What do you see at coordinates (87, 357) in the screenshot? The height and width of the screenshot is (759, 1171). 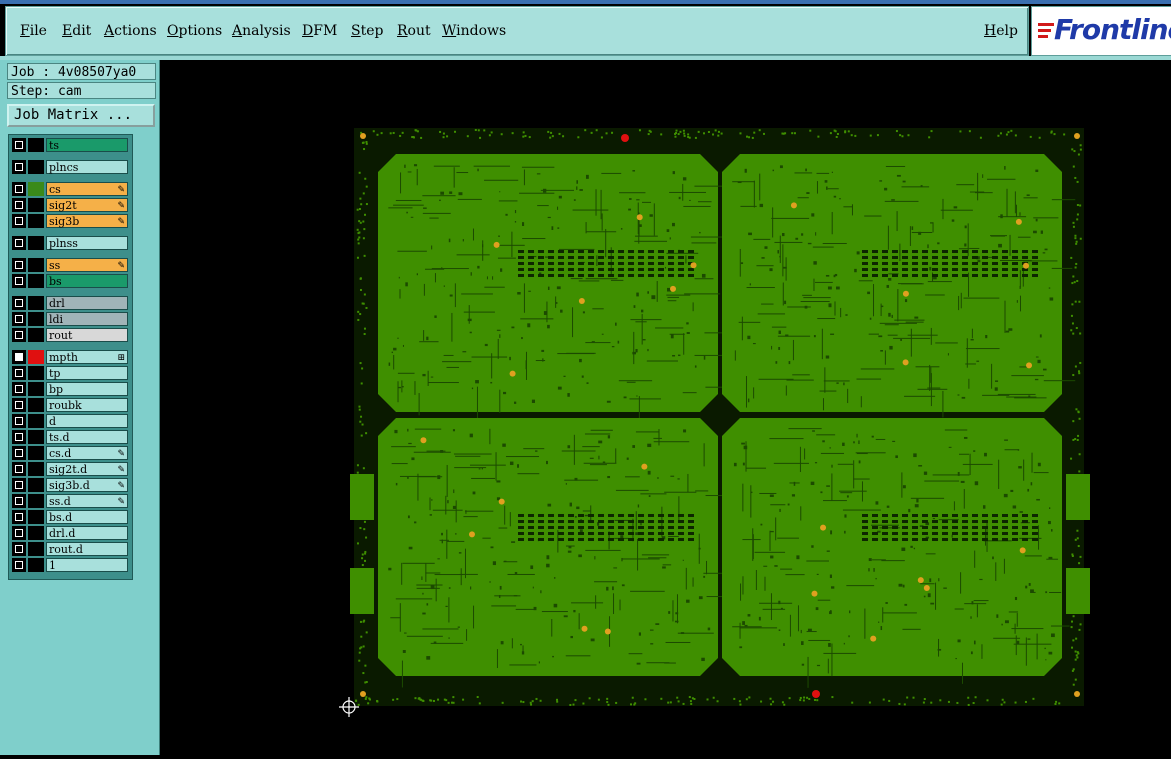 I see `layer-name: mpth ⊞` at bounding box center [87, 357].